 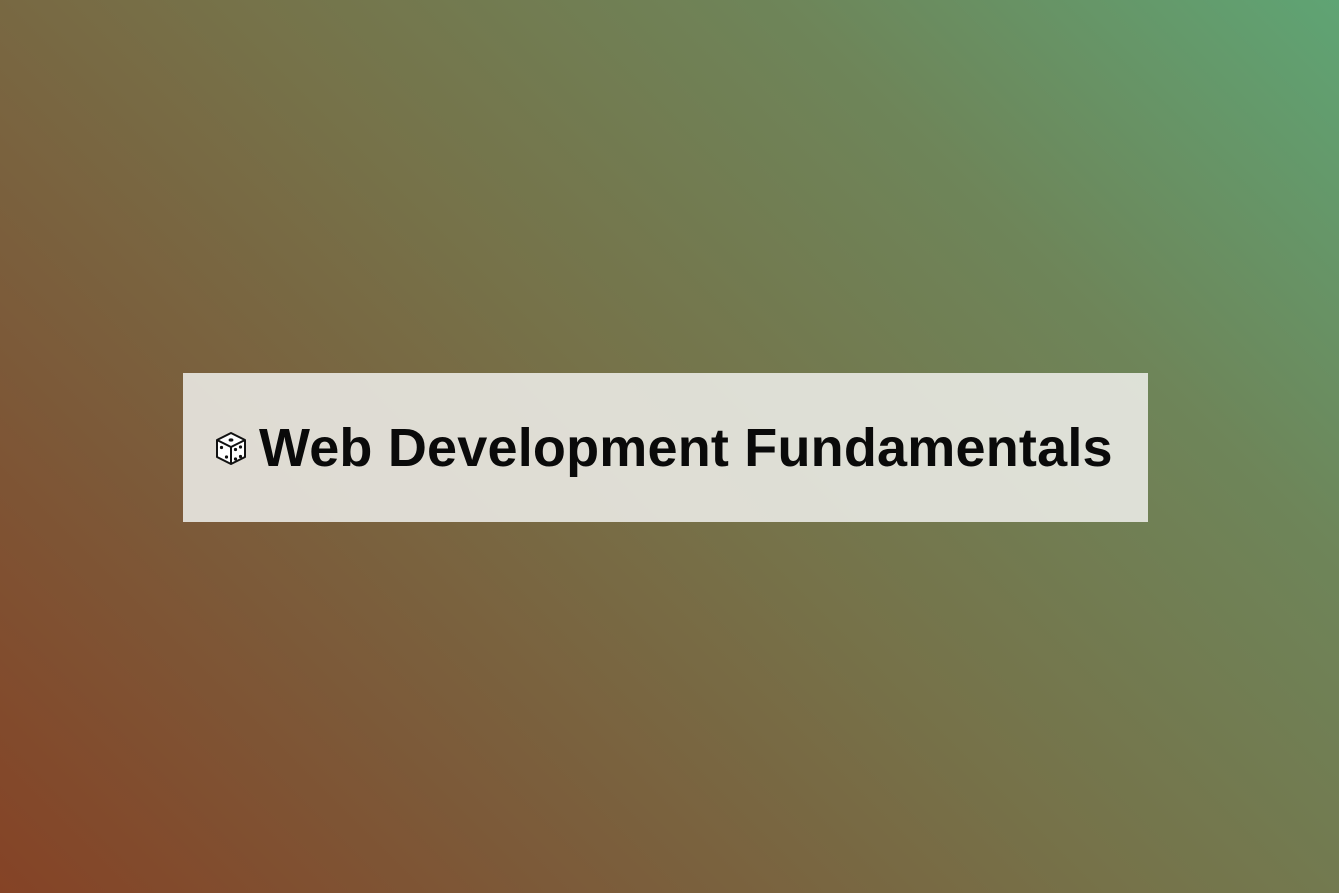 What do you see at coordinates (686, 447) in the screenshot?
I see `page-title: Web Development Fundamentals` at bounding box center [686, 447].